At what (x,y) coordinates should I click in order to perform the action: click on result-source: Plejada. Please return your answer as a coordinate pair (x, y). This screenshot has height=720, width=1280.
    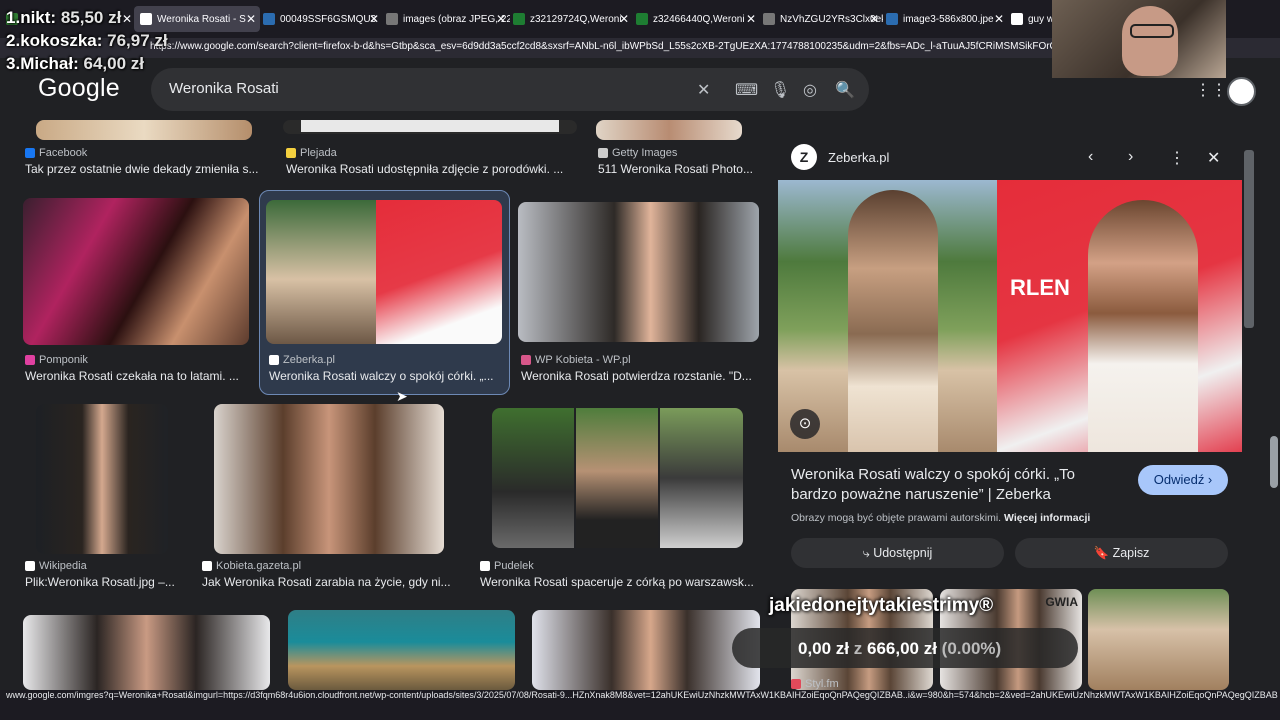
    Looking at the image, I should click on (311, 153).